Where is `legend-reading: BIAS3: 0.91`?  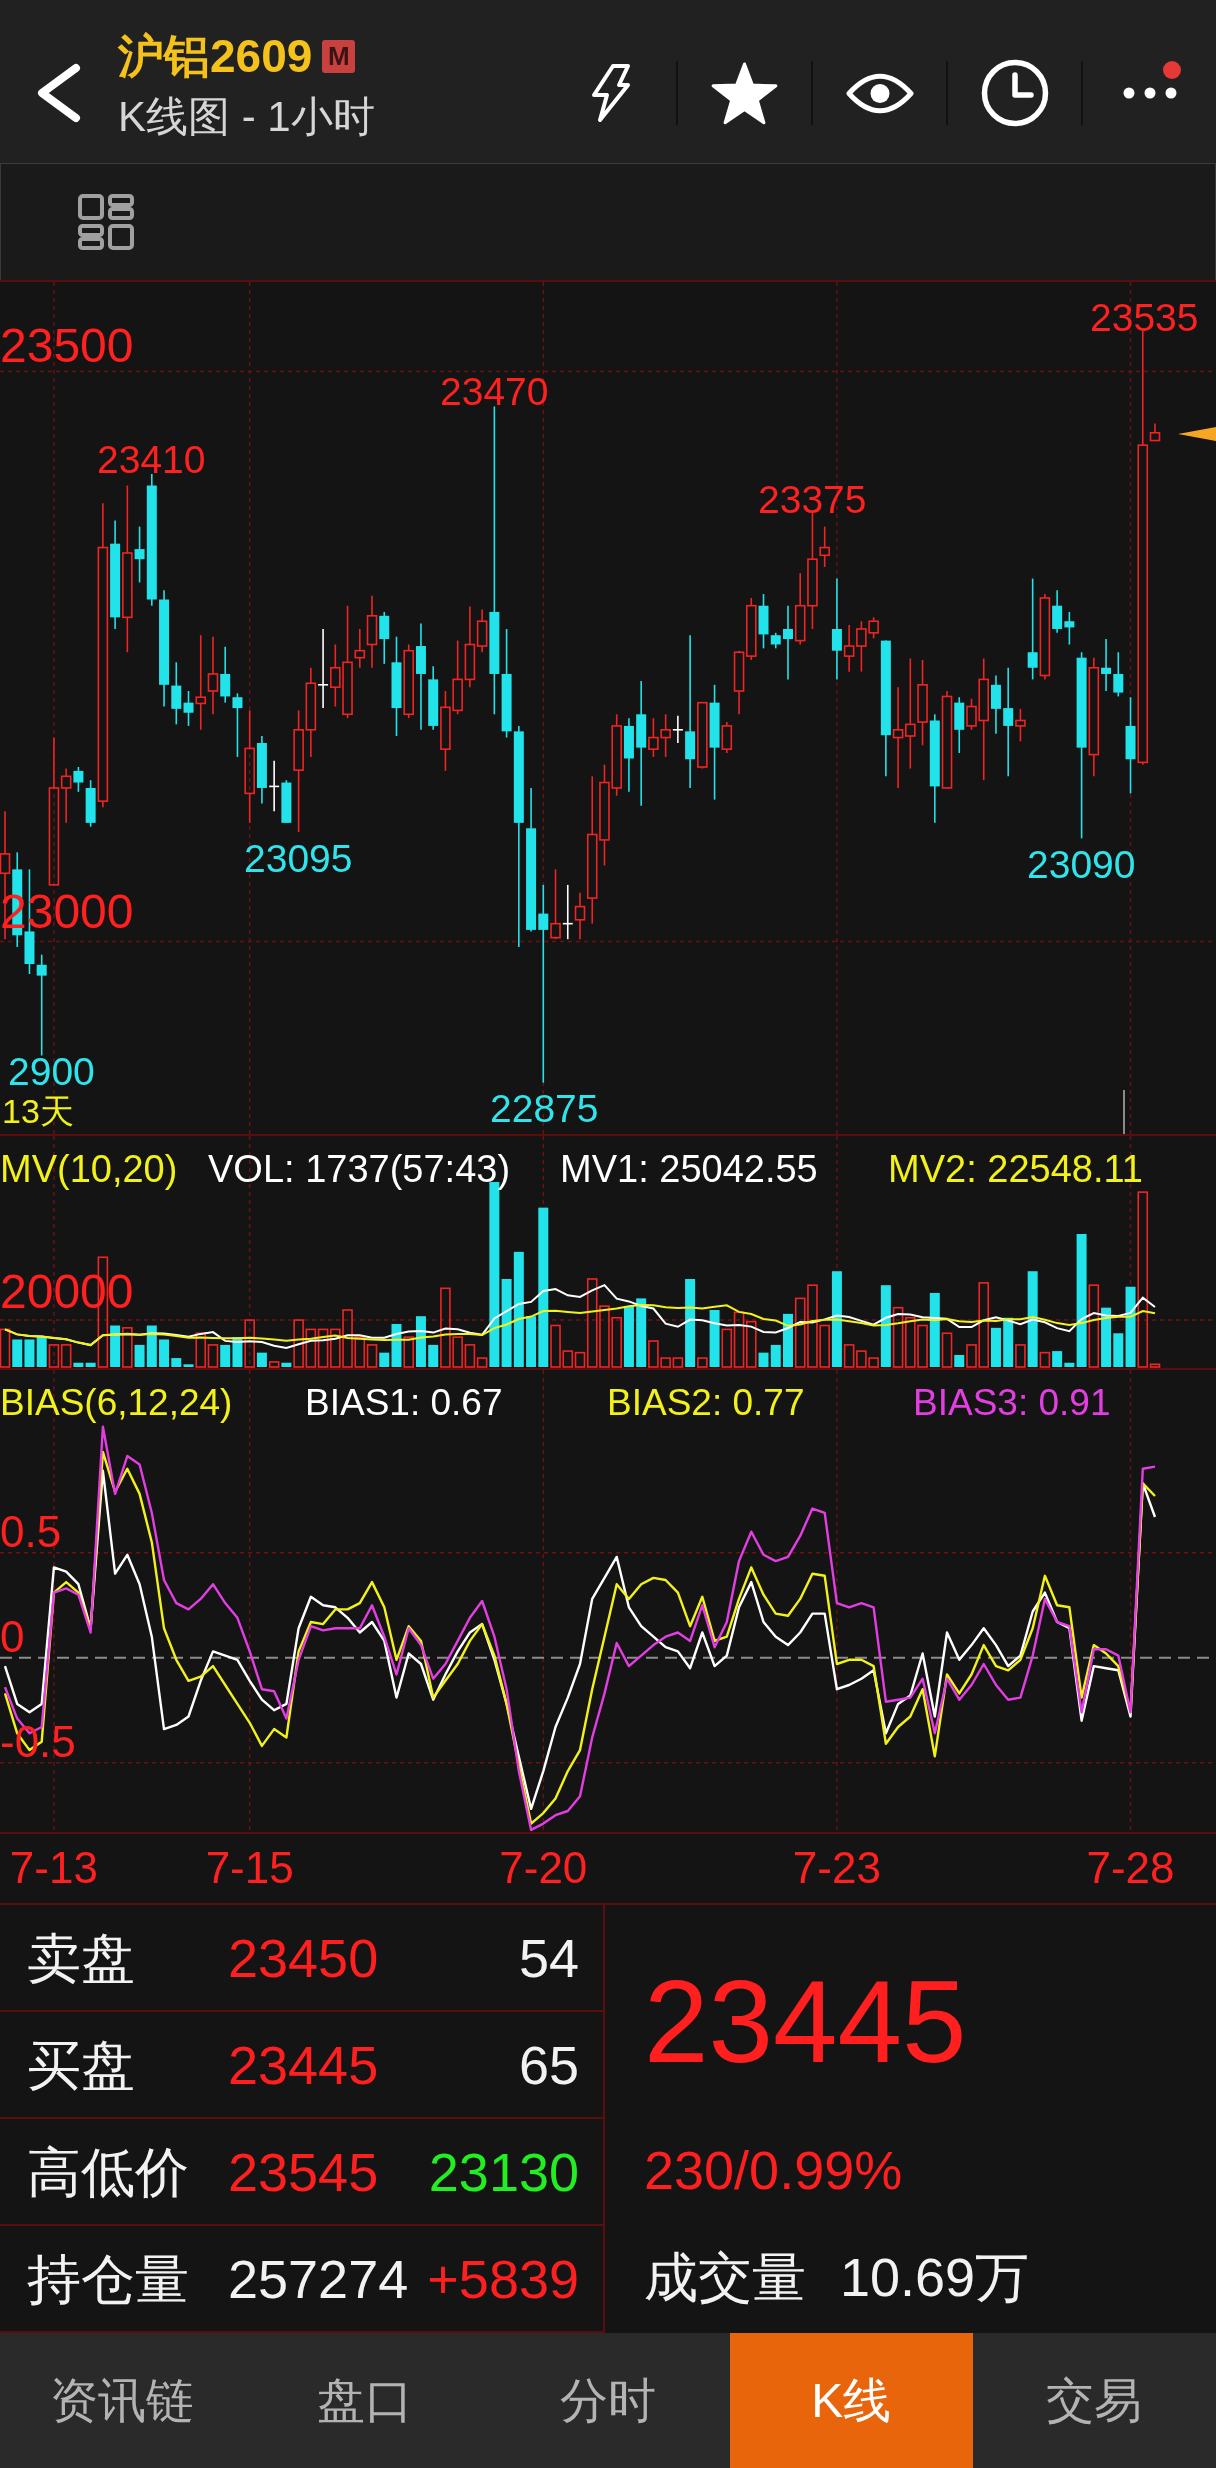 legend-reading: BIAS3: 0.91 is located at coordinates (1012, 1402).